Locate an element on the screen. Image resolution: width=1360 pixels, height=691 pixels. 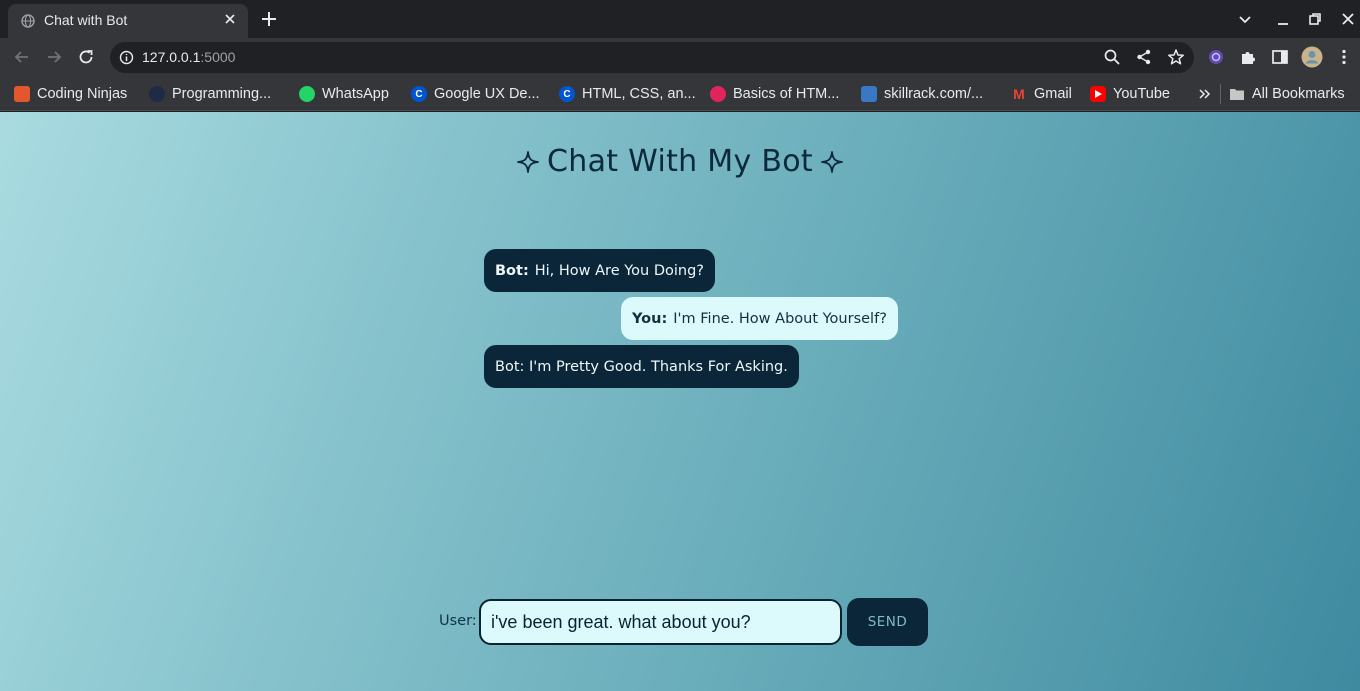
message-text: Bot: I'm Pretty Good. Thanks For Asking. is located at coordinates (641, 366).